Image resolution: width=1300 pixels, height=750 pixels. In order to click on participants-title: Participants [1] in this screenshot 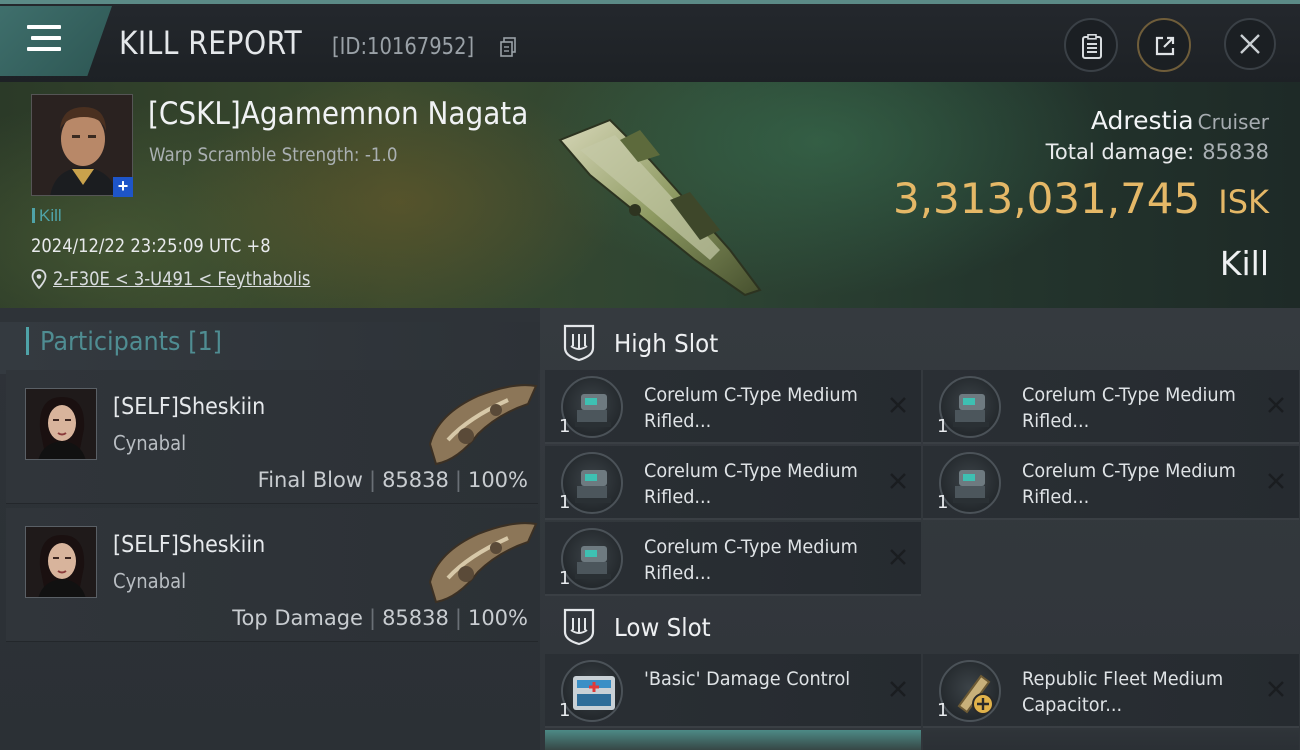, I will do `click(131, 342)`.